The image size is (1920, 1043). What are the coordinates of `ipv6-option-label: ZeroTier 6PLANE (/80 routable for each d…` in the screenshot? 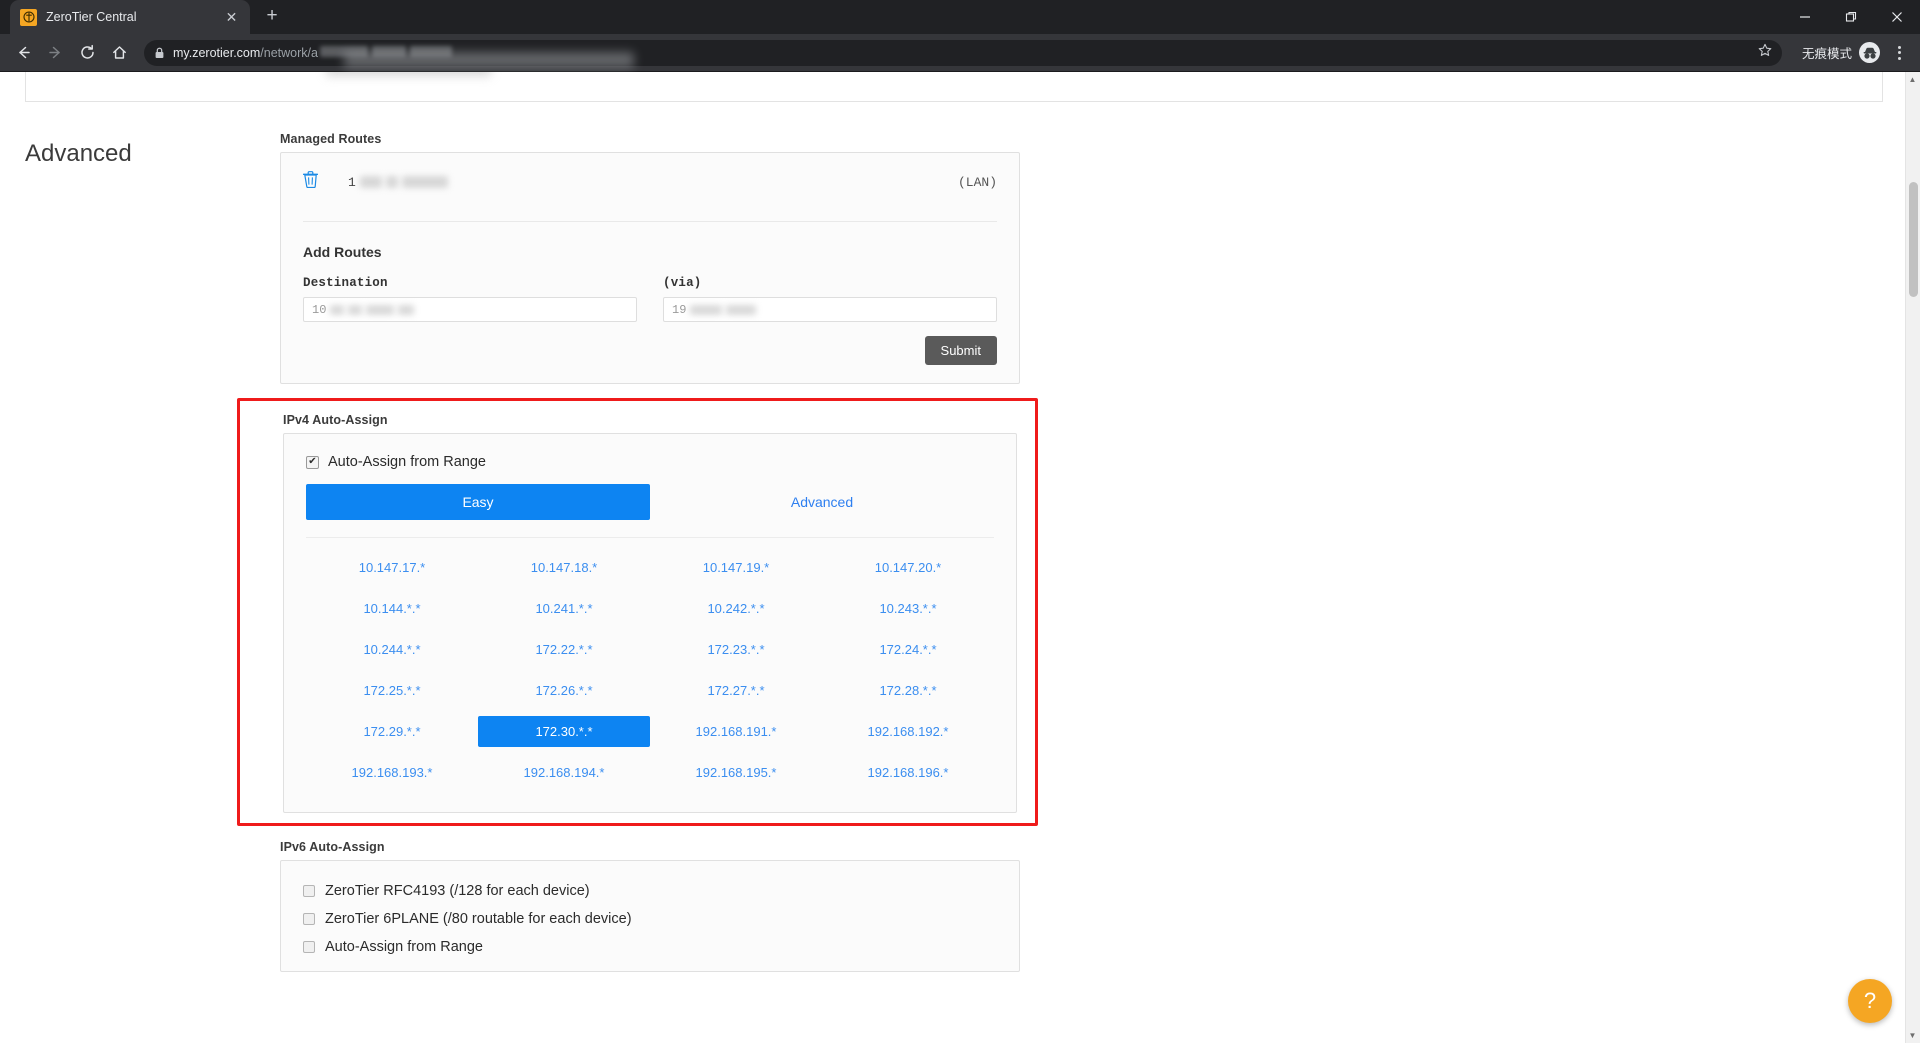 It's located at (478, 919).